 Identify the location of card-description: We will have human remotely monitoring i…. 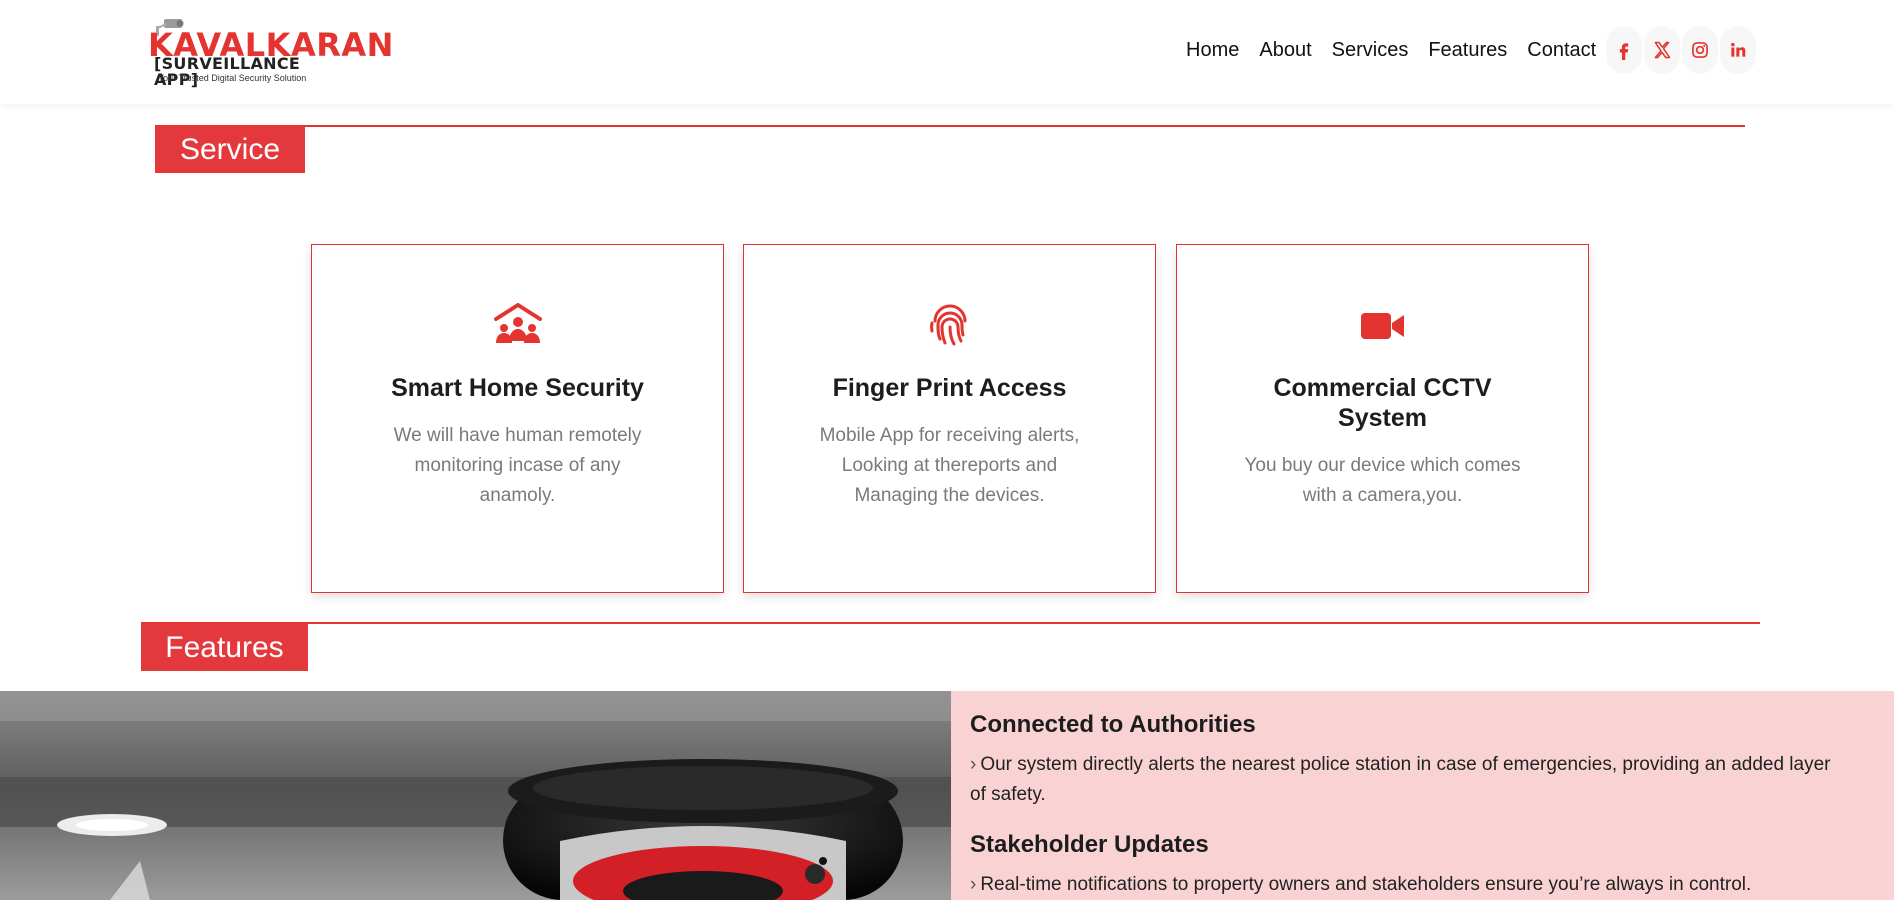
(517, 465).